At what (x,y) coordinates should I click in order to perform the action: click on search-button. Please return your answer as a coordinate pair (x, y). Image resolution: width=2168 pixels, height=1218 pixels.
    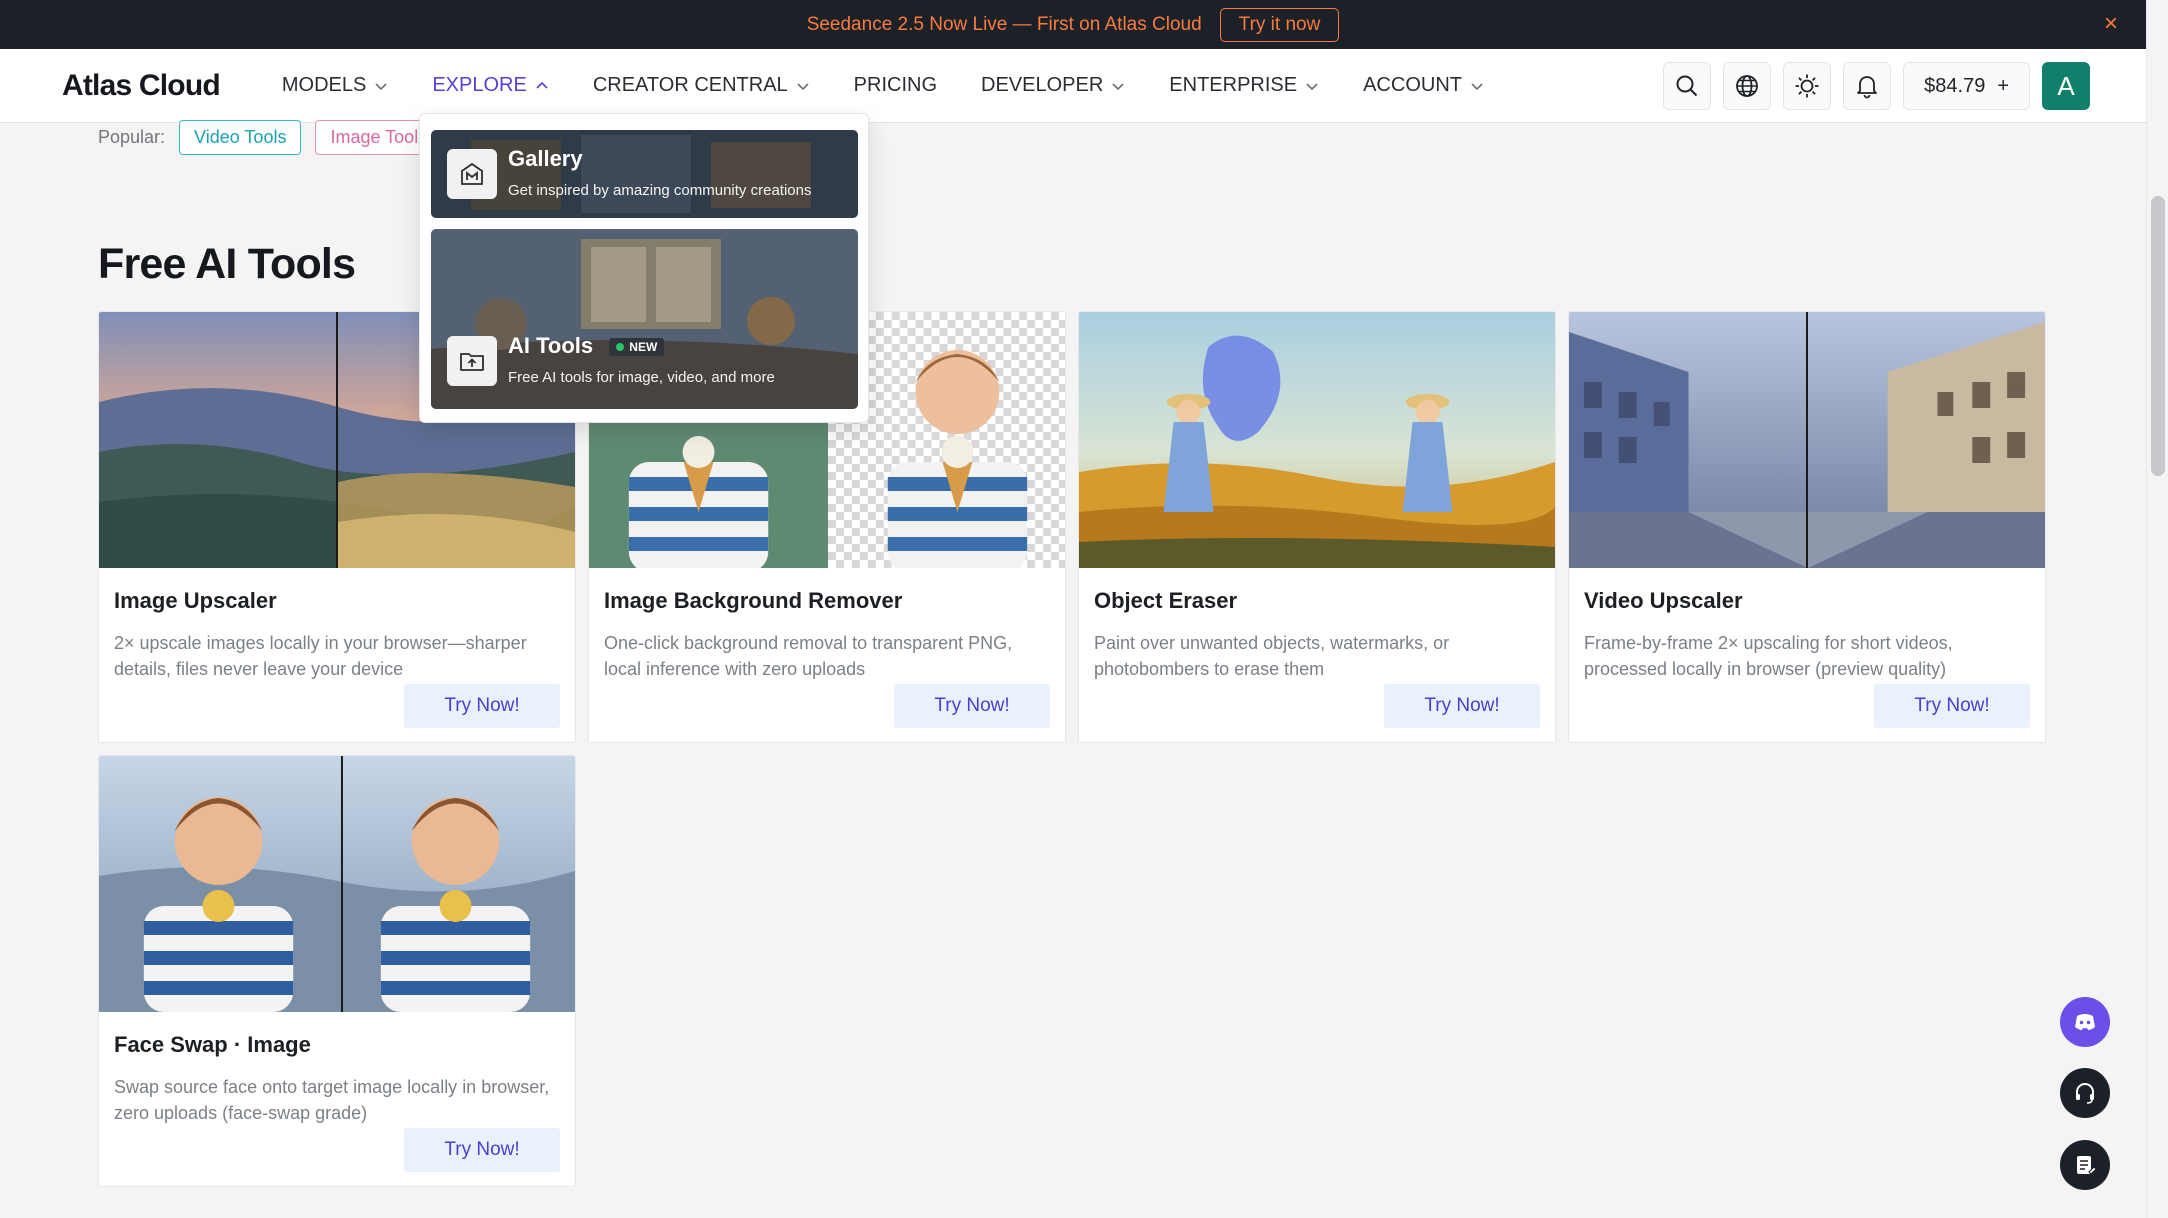
    Looking at the image, I should click on (1687, 86).